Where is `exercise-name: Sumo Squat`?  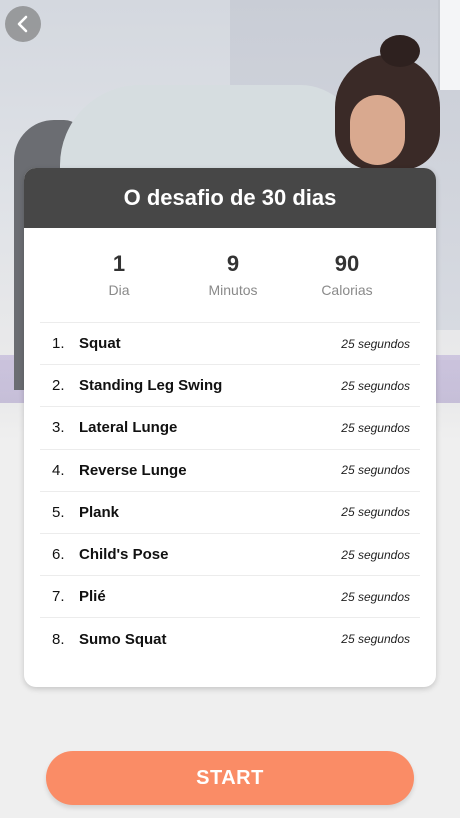 exercise-name: Sumo Squat is located at coordinates (123, 639).